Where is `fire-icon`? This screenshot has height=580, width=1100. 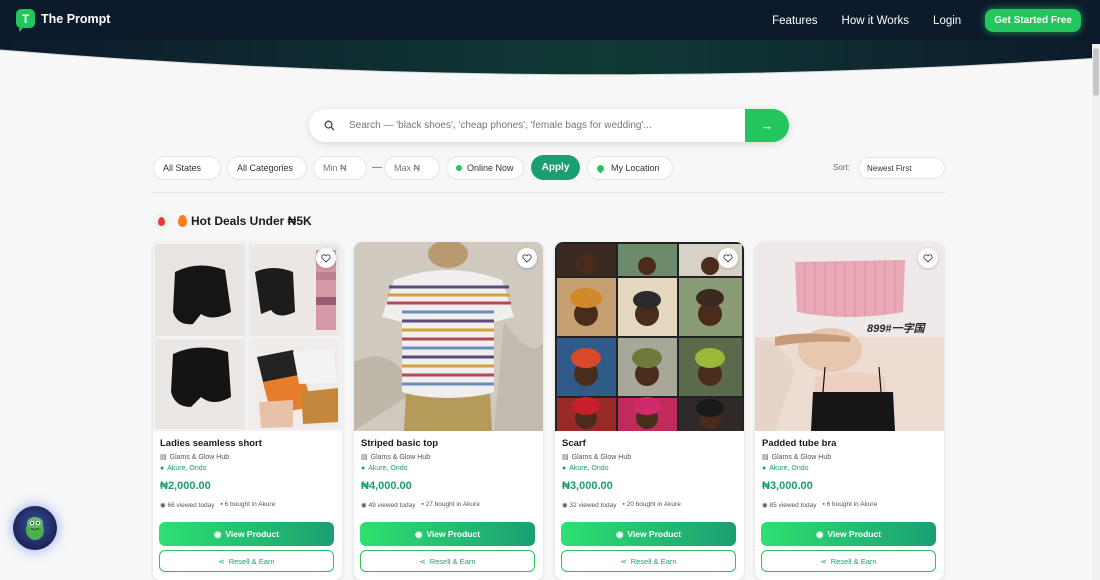
fire-icon is located at coordinates (182, 221).